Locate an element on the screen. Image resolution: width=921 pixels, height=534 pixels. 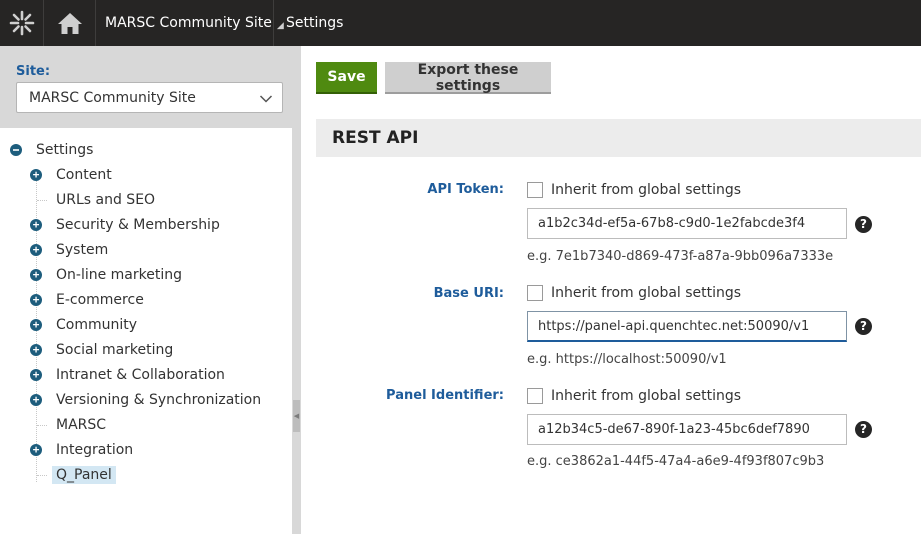
tree-item-intranet: + Intranet & Collaboration is located at coordinates (150, 375).